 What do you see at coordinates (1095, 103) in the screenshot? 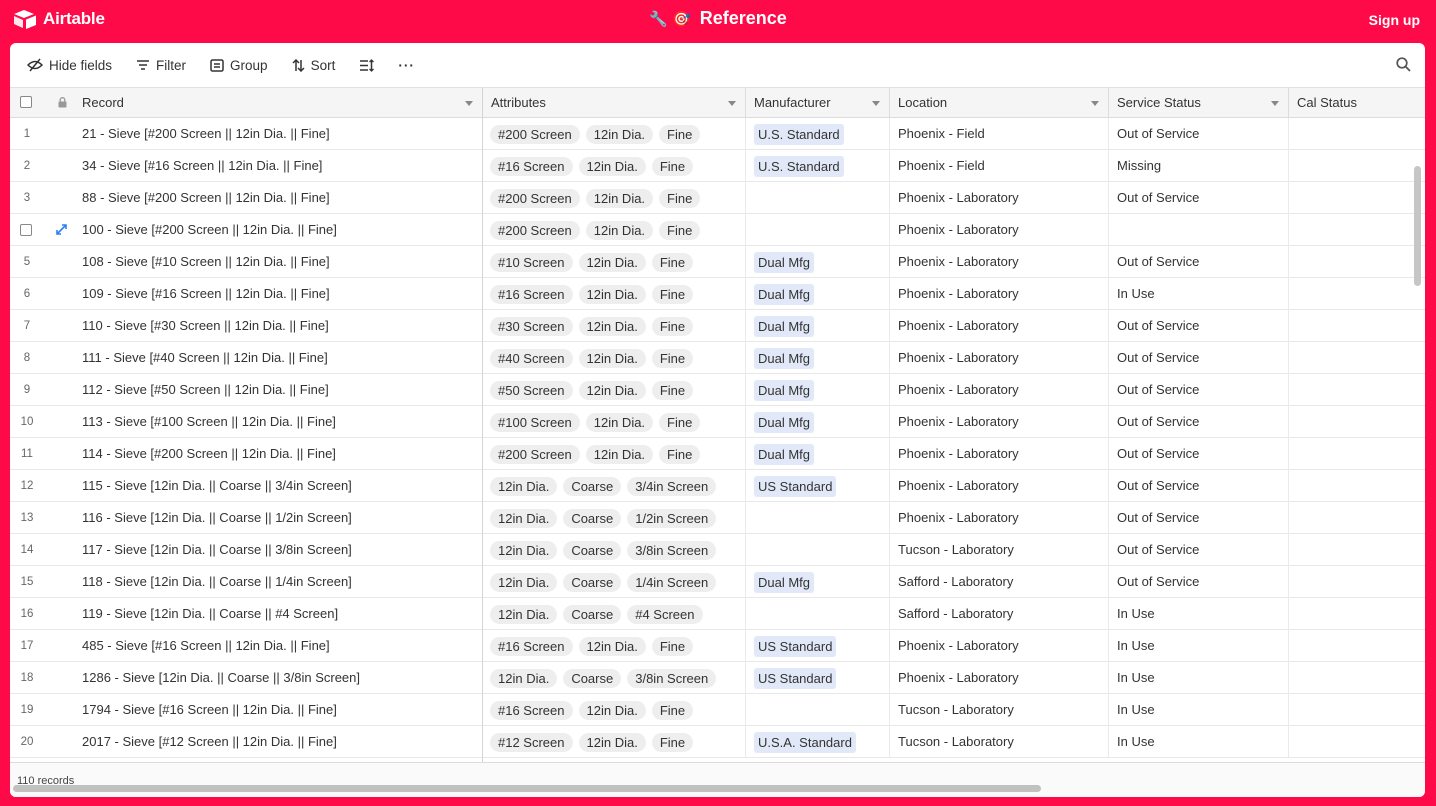
I see `column-location-dropdown-icon` at bounding box center [1095, 103].